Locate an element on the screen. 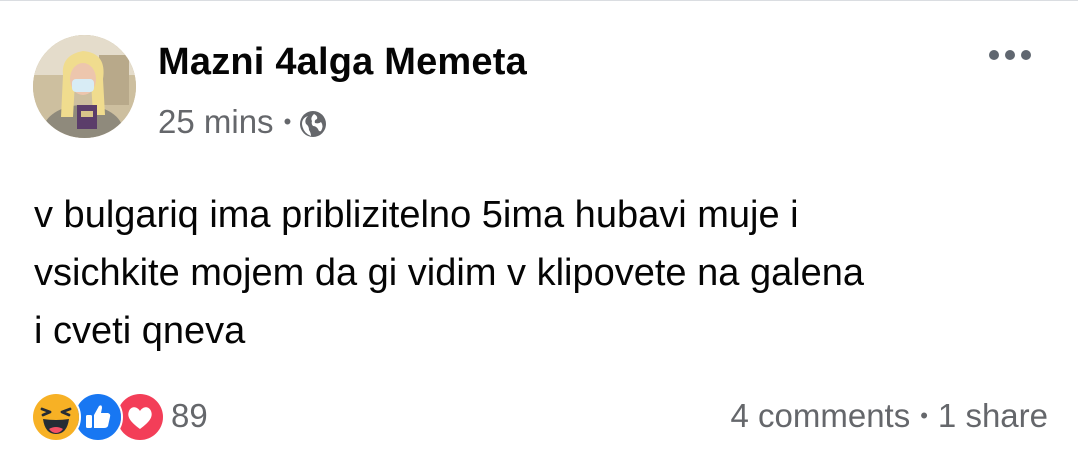 The height and width of the screenshot is (471, 1078). author-avatar is located at coordinates (84, 86).